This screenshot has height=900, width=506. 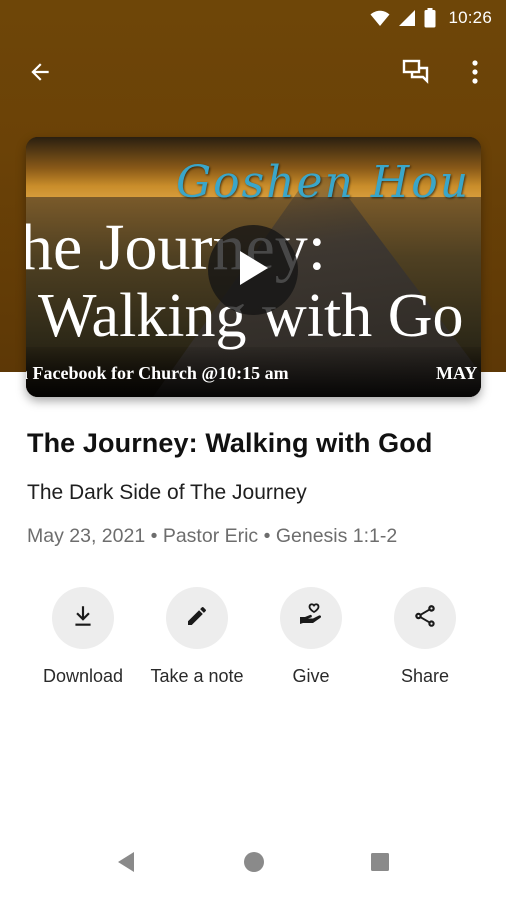 I want to click on chat-bubbles-icon, so click(x=416, y=74).